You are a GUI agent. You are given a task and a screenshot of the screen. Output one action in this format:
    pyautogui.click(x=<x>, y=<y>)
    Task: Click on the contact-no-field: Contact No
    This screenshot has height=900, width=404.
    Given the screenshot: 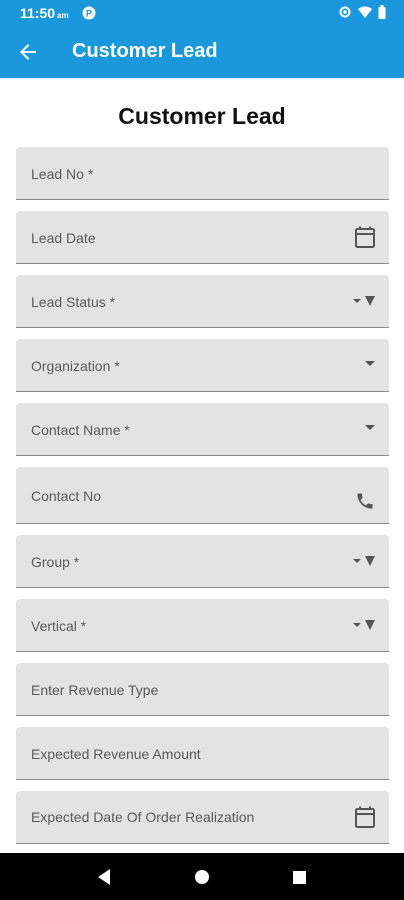 What is the action you would take?
    pyautogui.click(x=202, y=495)
    